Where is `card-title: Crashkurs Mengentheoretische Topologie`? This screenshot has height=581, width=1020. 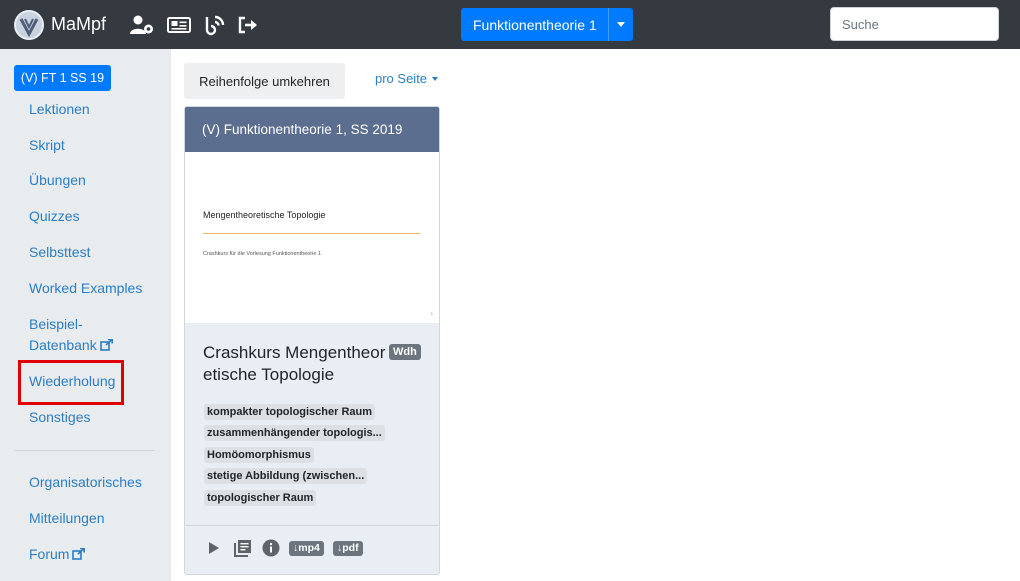
card-title: Crashkurs Mengentheoretische Topologie is located at coordinates (294, 363).